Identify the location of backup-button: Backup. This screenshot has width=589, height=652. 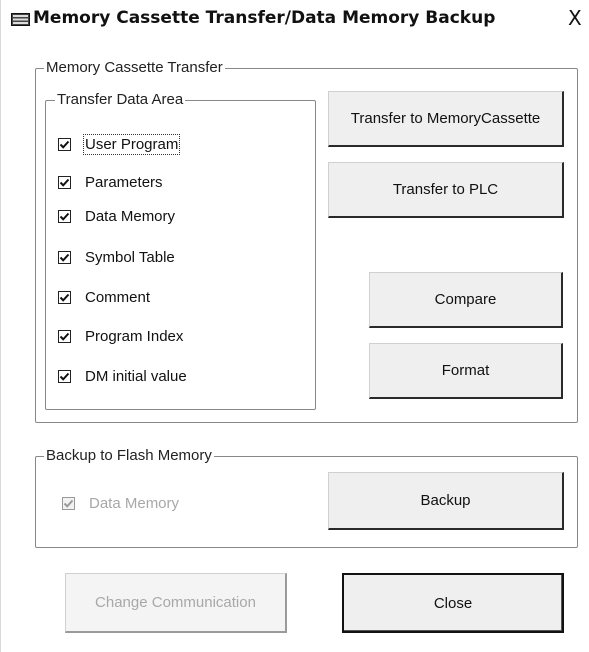
(446, 501).